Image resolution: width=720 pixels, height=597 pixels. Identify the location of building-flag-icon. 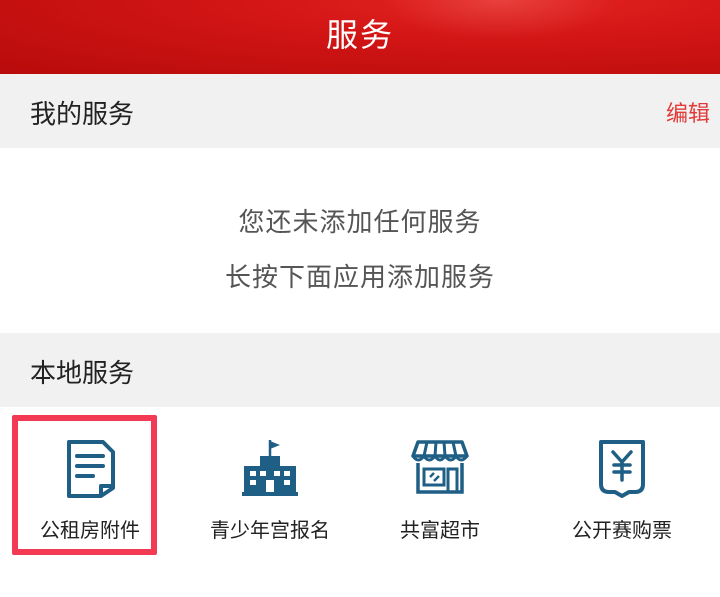
(270, 470).